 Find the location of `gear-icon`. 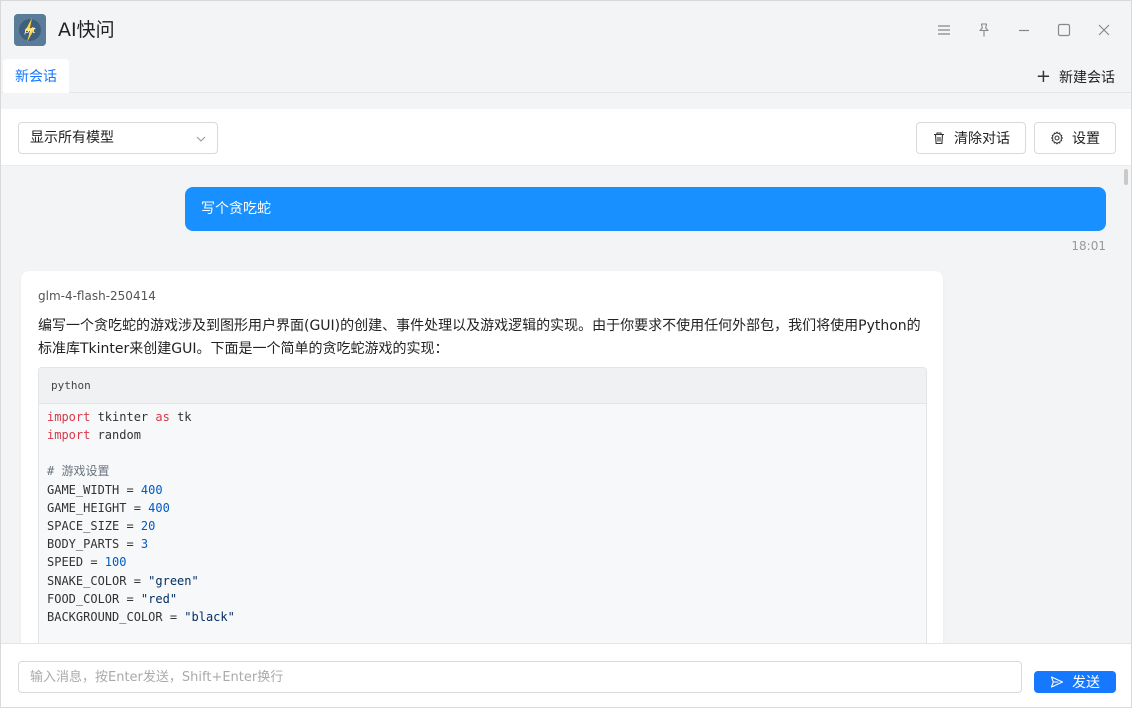

gear-icon is located at coordinates (1057, 138).